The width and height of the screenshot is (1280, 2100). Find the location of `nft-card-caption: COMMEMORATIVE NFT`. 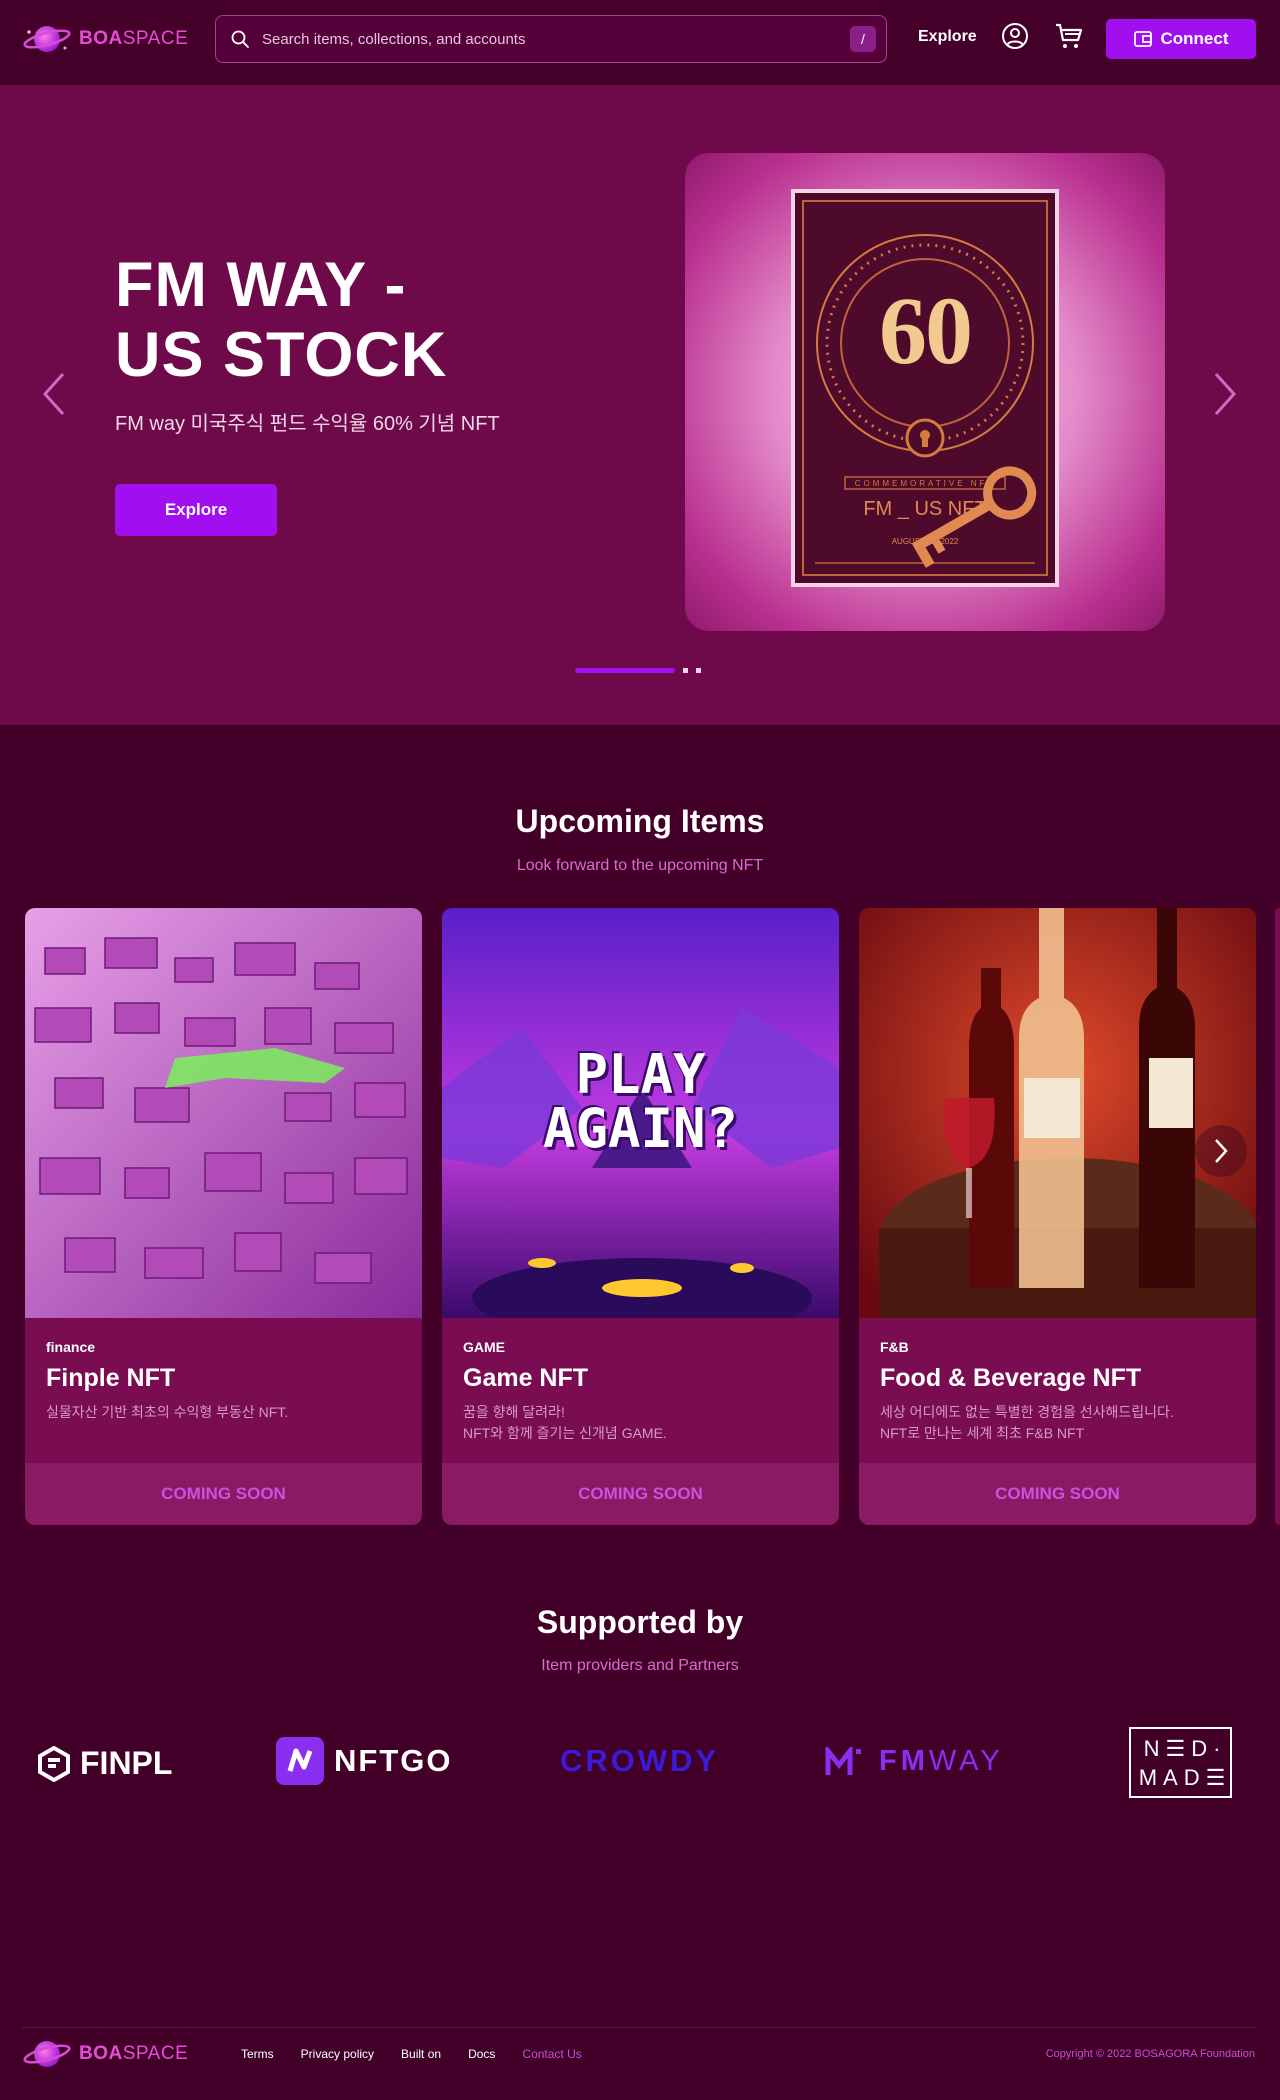

nft-card-caption: COMMEMORATIVE NFT is located at coordinates (925, 483).